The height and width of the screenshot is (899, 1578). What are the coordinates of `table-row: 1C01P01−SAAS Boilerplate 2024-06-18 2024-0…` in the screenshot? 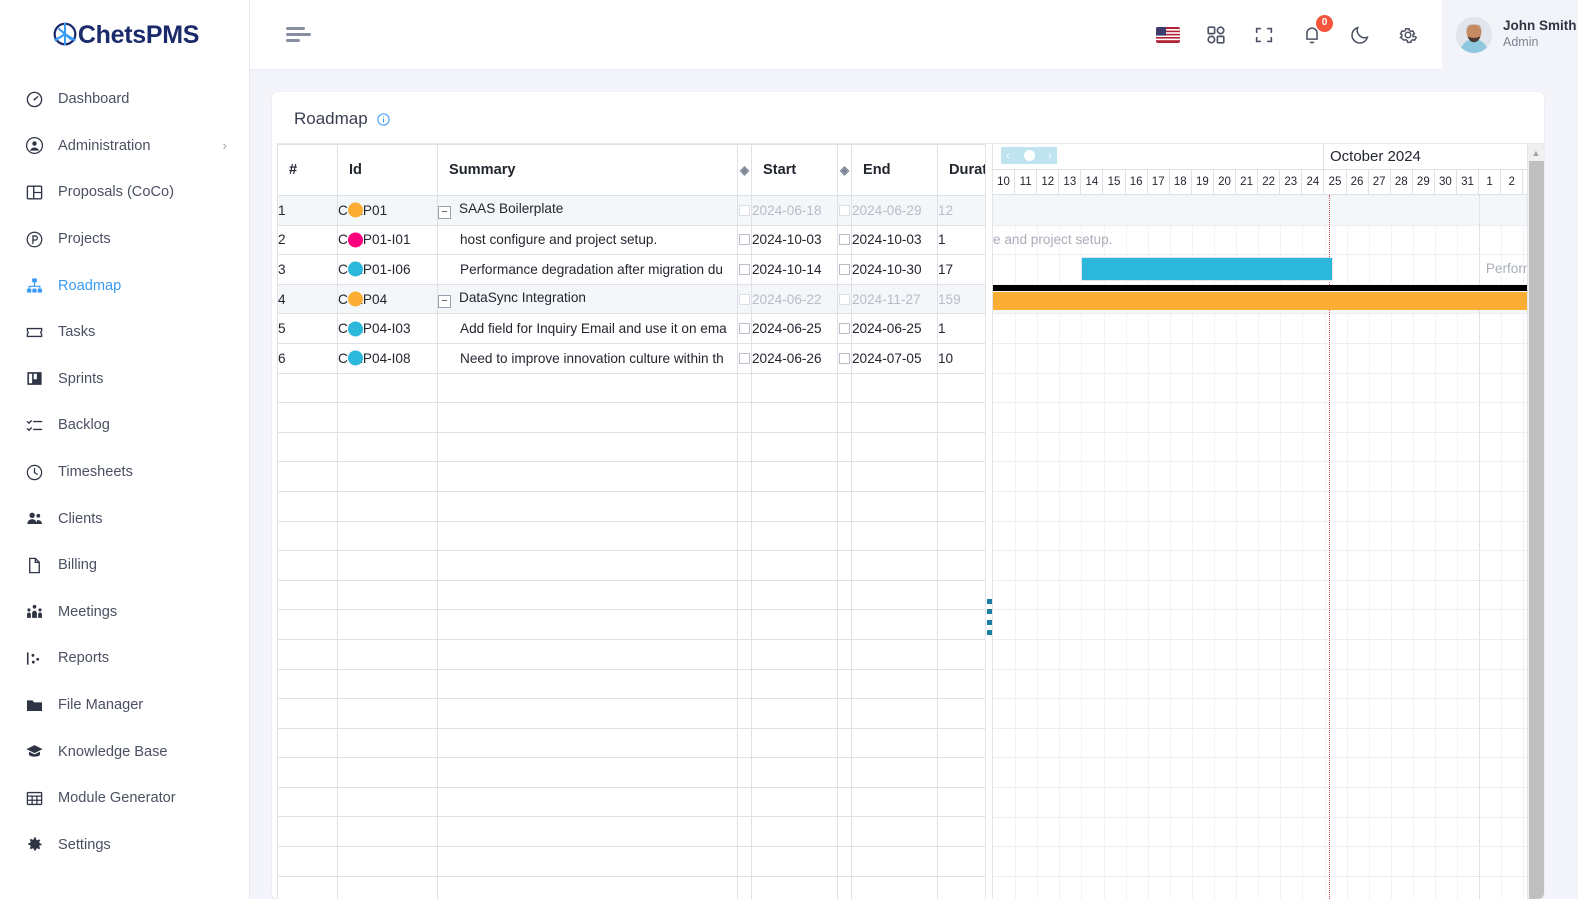 It's located at (631, 210).